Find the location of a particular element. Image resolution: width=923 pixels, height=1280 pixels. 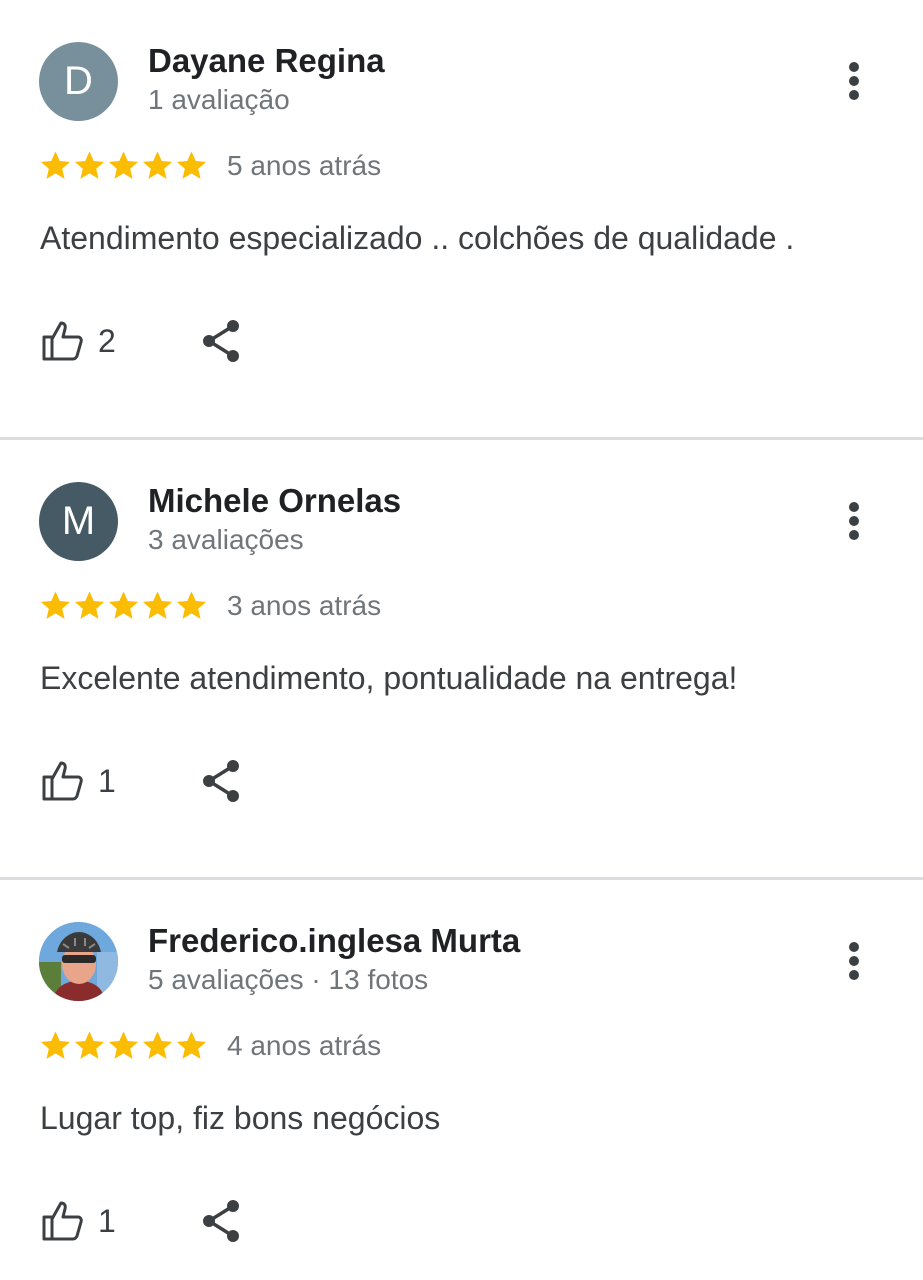

avatar-letter: M is located at coordinates (78, 521).